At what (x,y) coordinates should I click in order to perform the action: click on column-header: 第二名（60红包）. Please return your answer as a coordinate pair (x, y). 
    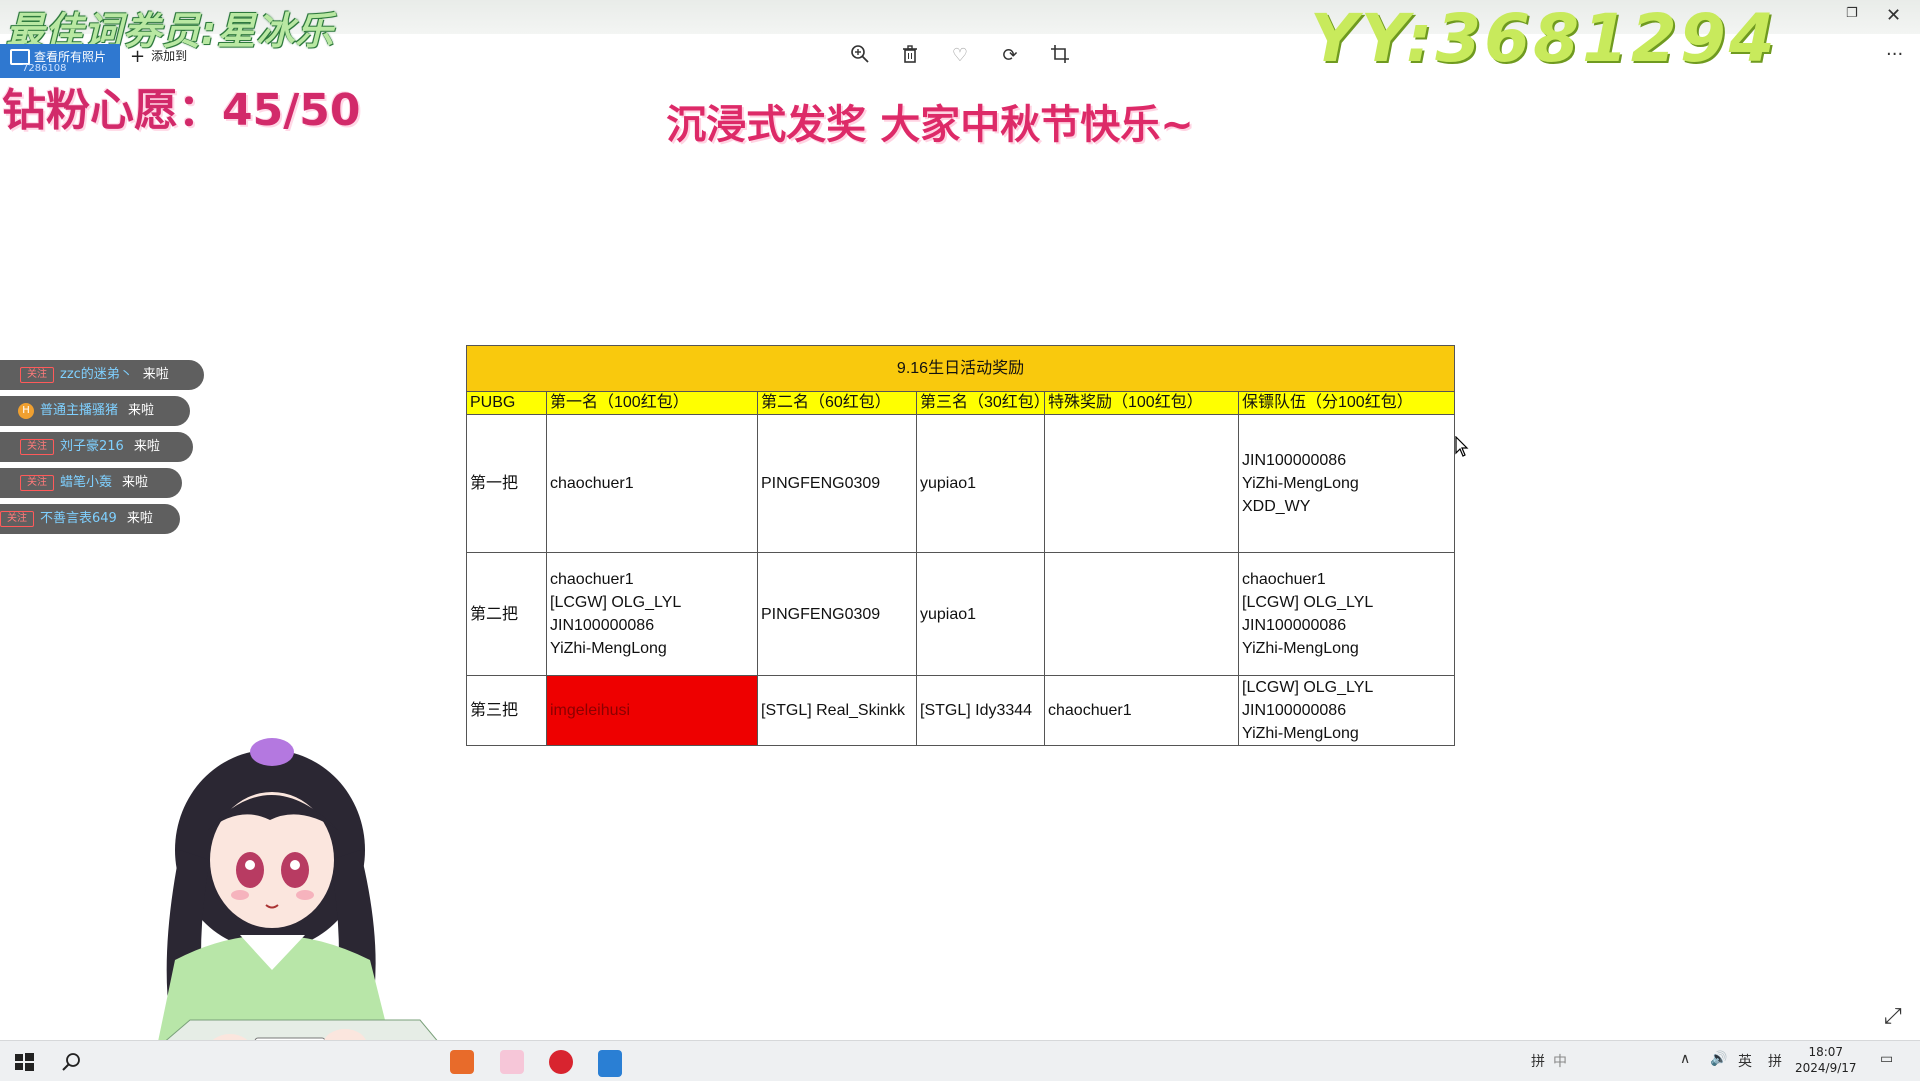
    Looking at the image, I should click on (837, 403).